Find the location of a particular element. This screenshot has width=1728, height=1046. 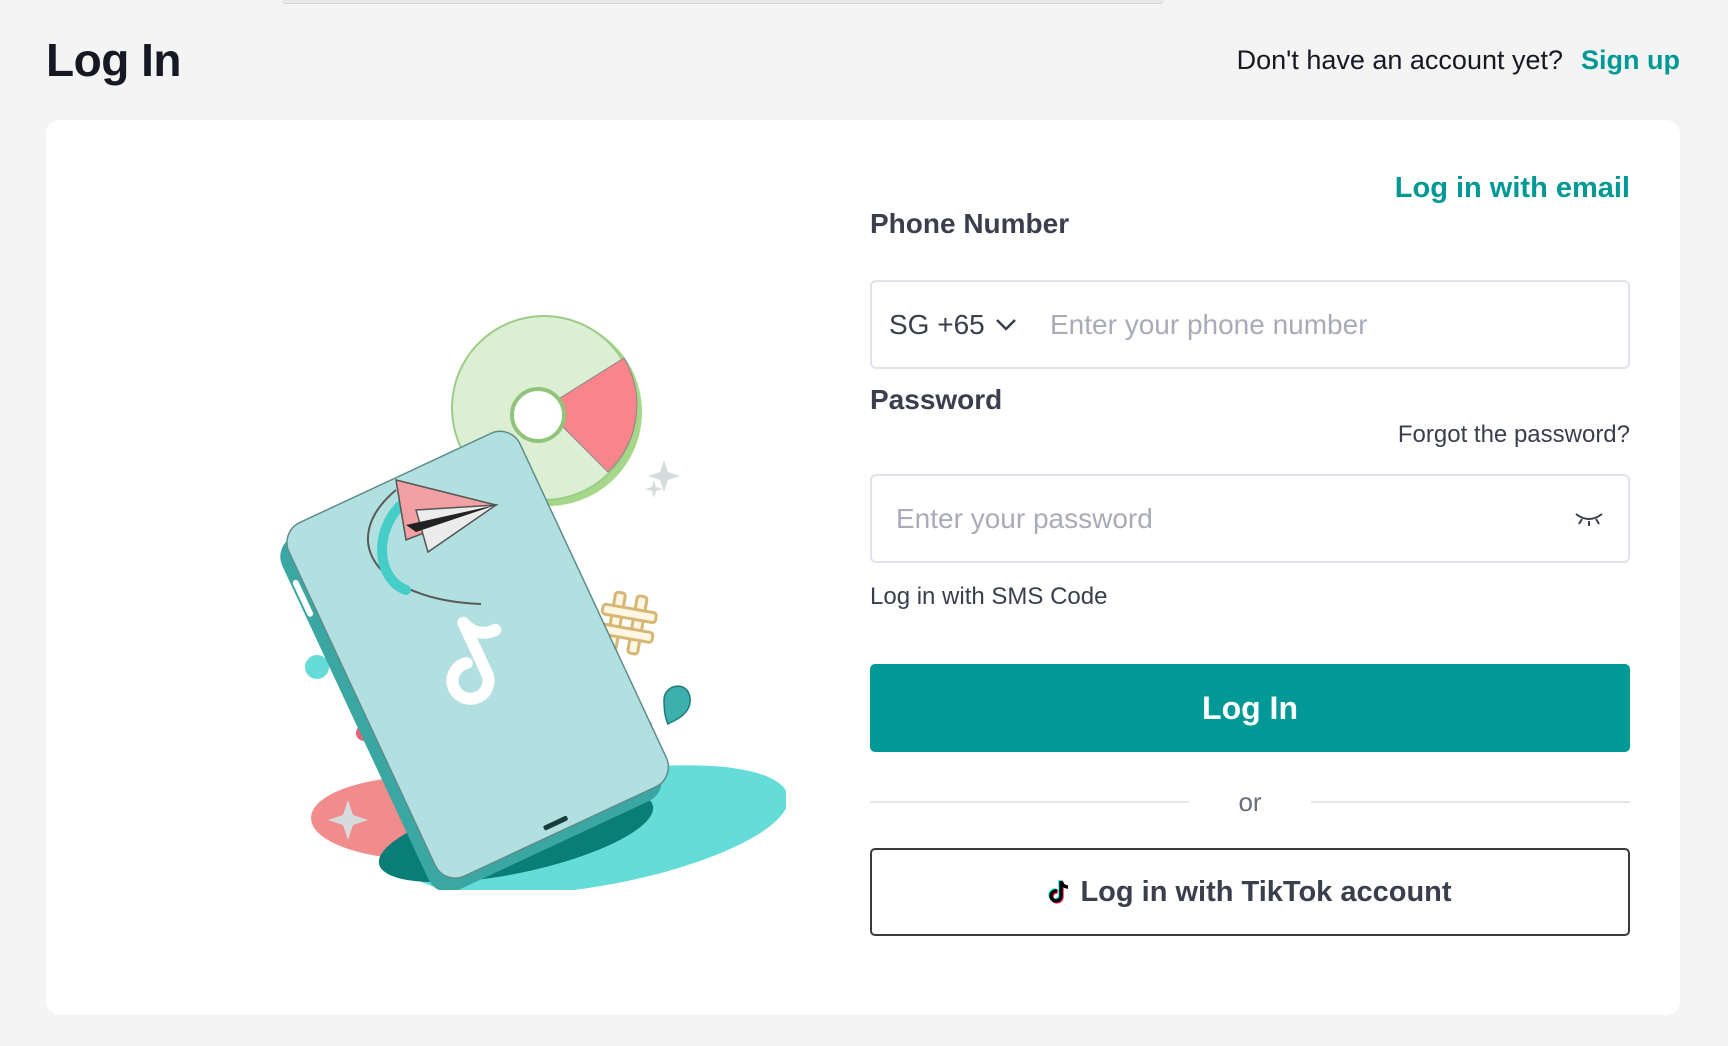

page-title: Log In is located at coordinates (113, 60).